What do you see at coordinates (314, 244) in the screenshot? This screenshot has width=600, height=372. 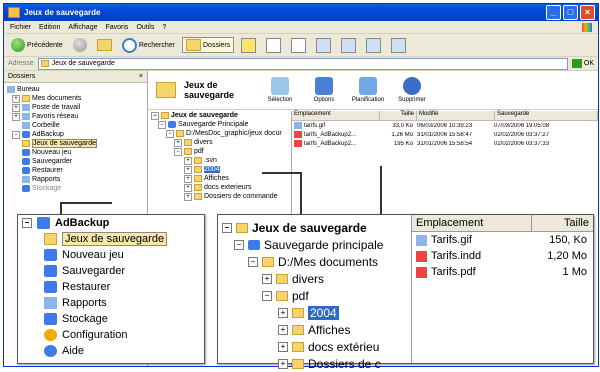 I see `zoom-tree-item: − Sauvegarde principale` at bounding box center [314, 244].